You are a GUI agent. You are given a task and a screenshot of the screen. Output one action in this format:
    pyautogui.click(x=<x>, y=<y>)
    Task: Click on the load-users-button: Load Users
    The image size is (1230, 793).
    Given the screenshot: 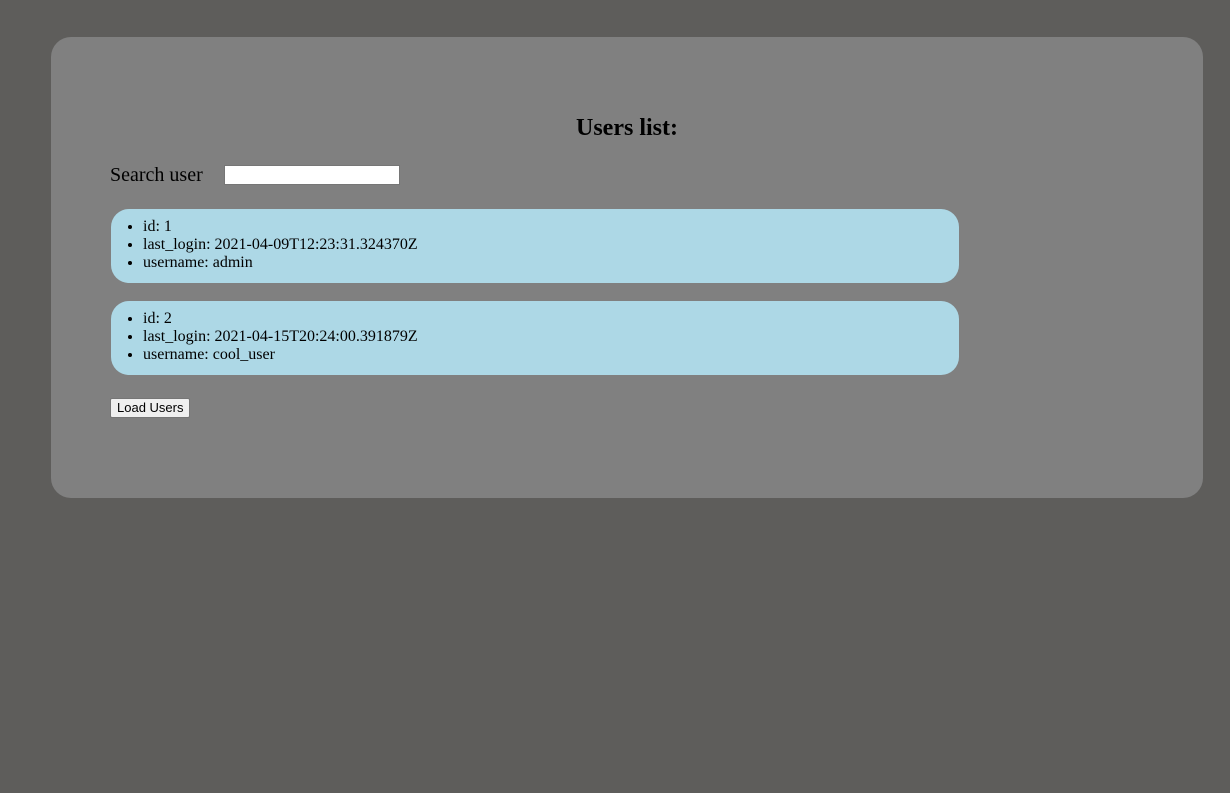 What is the action you would take?
    pyautogui.click(x=150, y=408)
    